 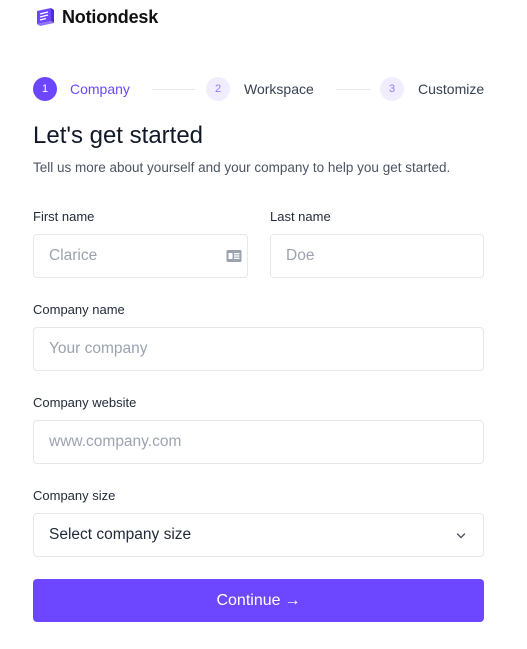 I want to click on last-name-label: Last name, so click(x=300, y=216).